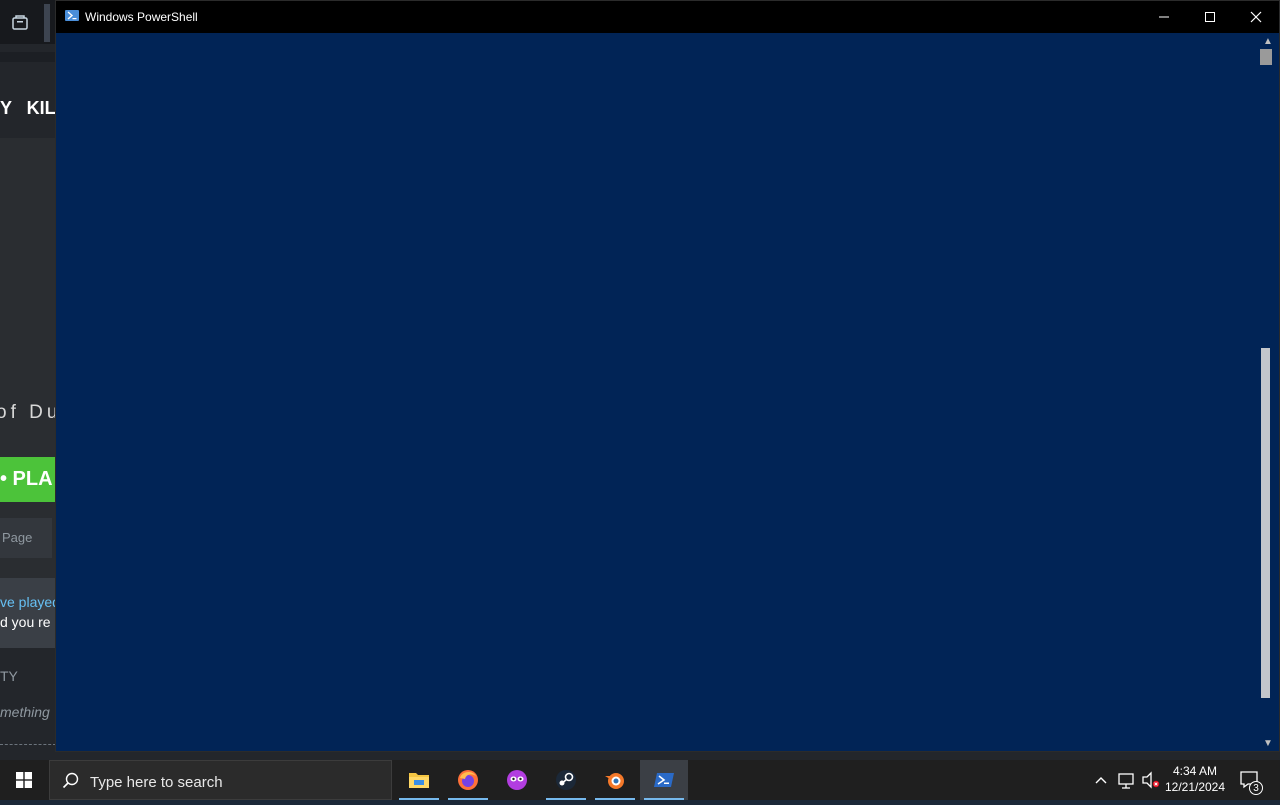  I want to click on network-button, so click(1127, 780).